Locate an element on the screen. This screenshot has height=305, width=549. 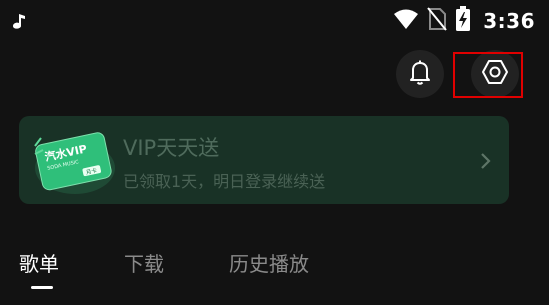
vip-card-art: 汽水VIP SODA MUSIC 月卡 is located at coordinates (74, 163).